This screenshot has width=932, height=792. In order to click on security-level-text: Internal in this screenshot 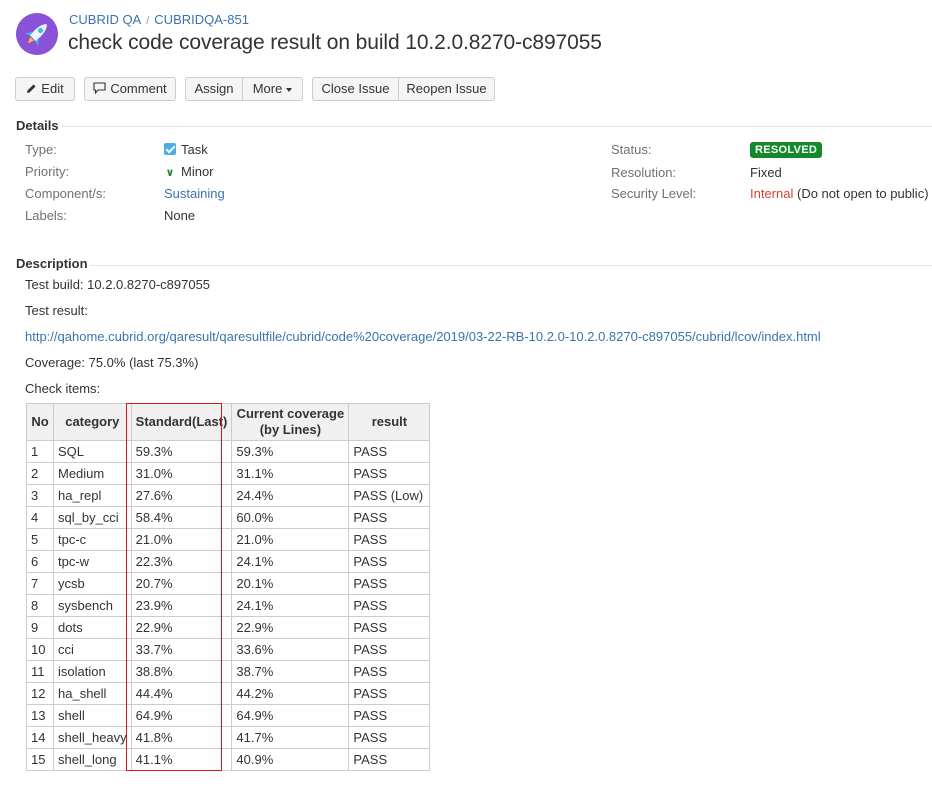, I will do `click(772, 193)`.